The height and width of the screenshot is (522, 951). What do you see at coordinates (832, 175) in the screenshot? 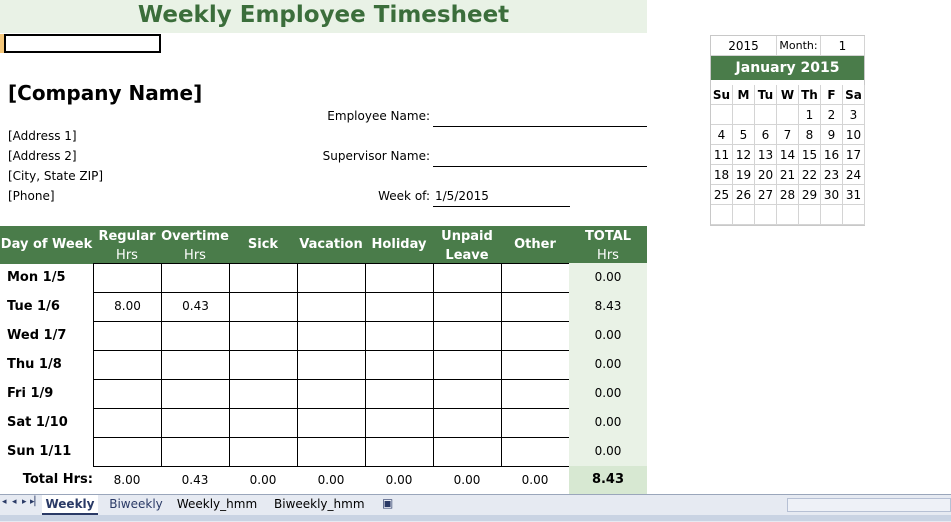
I see `calendar-day: 23` at bounding box center [832, 175].